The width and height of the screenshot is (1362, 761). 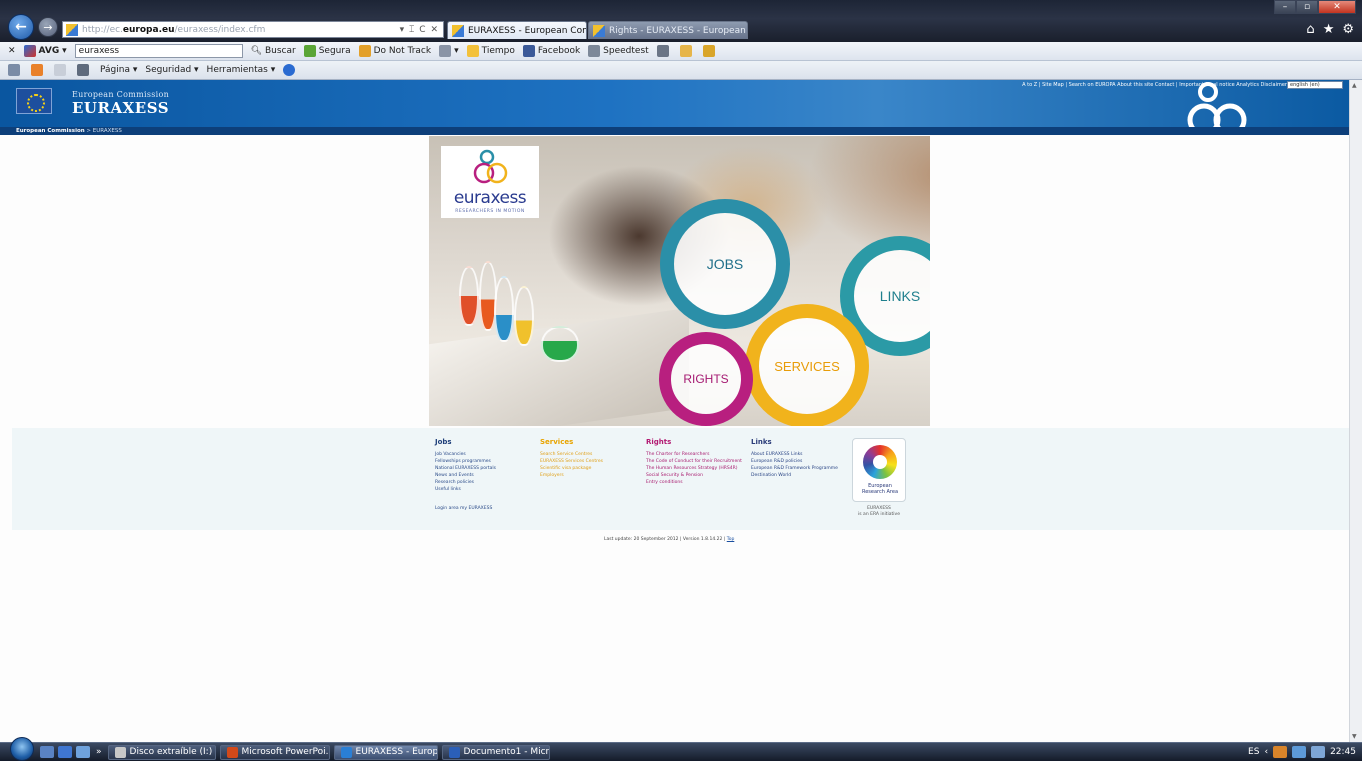 I want to click on footer-link: Social Security & Pension, so click(x=694, y=475).